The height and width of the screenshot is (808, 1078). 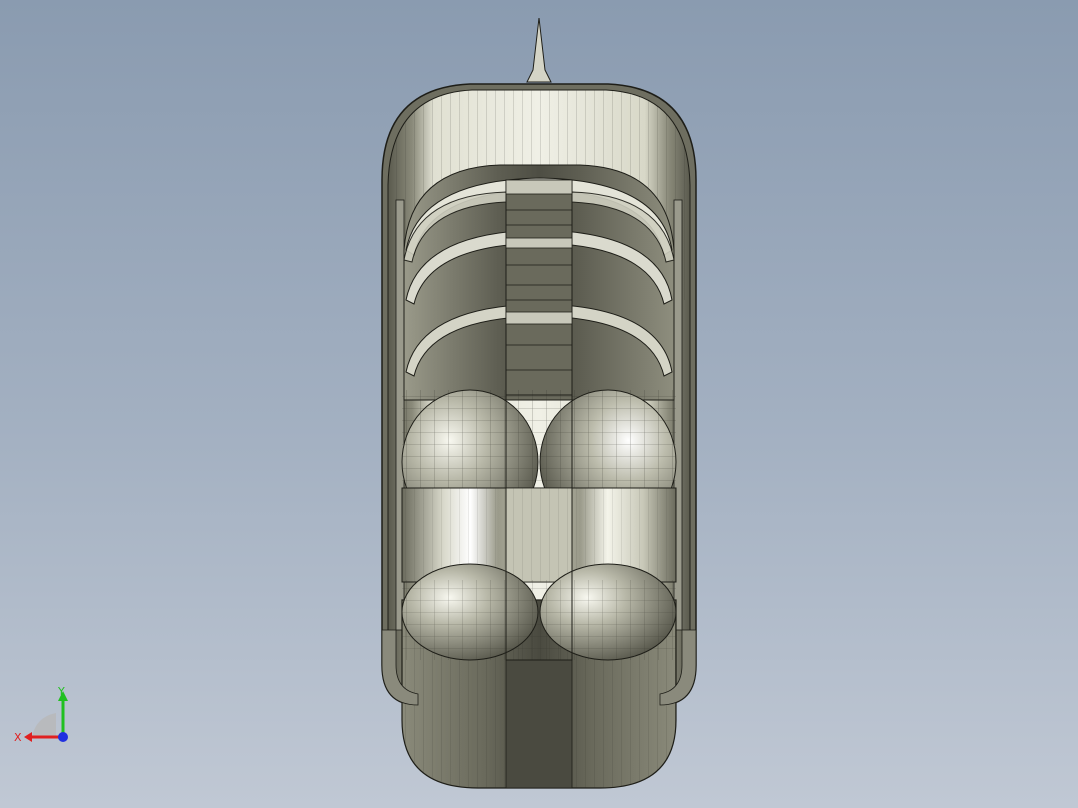 I want to click on antenna-spike, so click(x=539, y=50).